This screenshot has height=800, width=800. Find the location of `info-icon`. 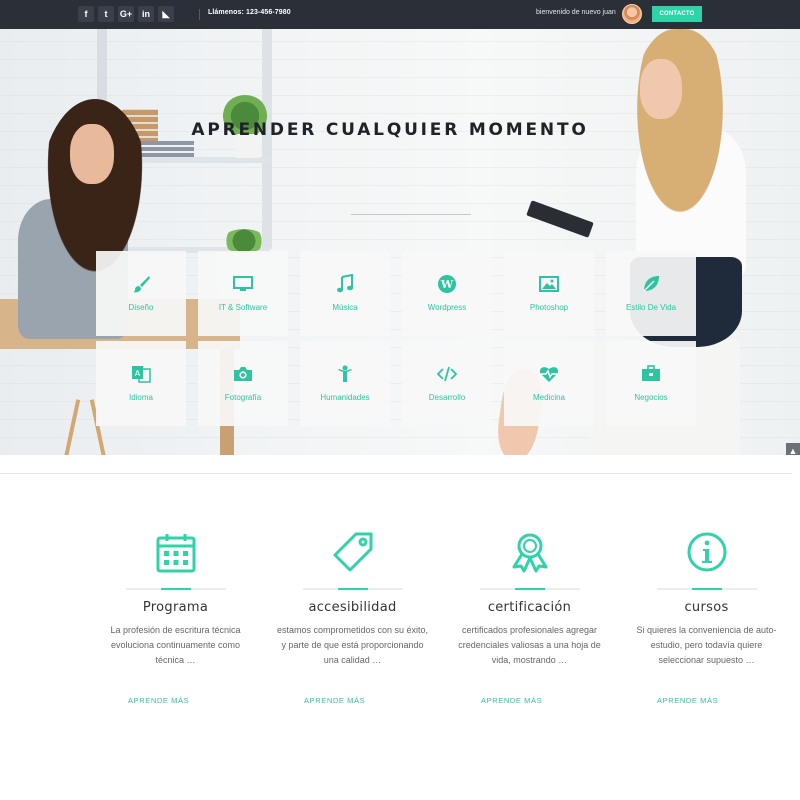

info-icon is located at coordinates (707, 552).